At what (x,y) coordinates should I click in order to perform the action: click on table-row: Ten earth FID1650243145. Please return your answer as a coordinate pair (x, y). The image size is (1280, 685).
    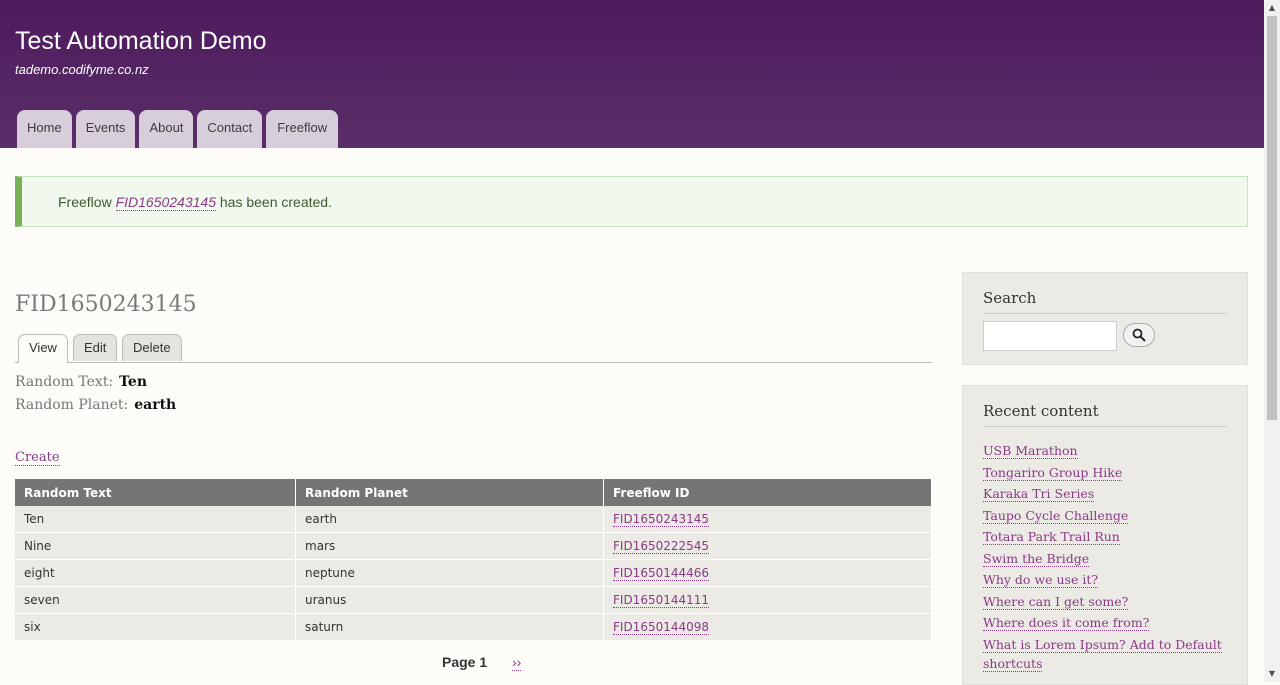
    Looking at the image, I should click on (473, 519).